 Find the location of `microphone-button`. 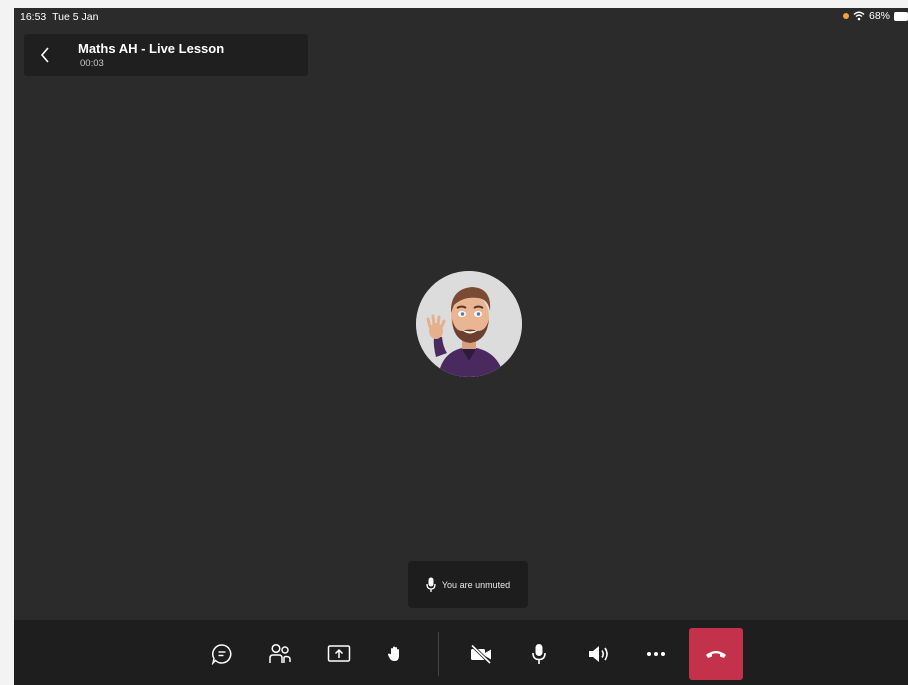

microphone-button is located at coordinates (539, 654).